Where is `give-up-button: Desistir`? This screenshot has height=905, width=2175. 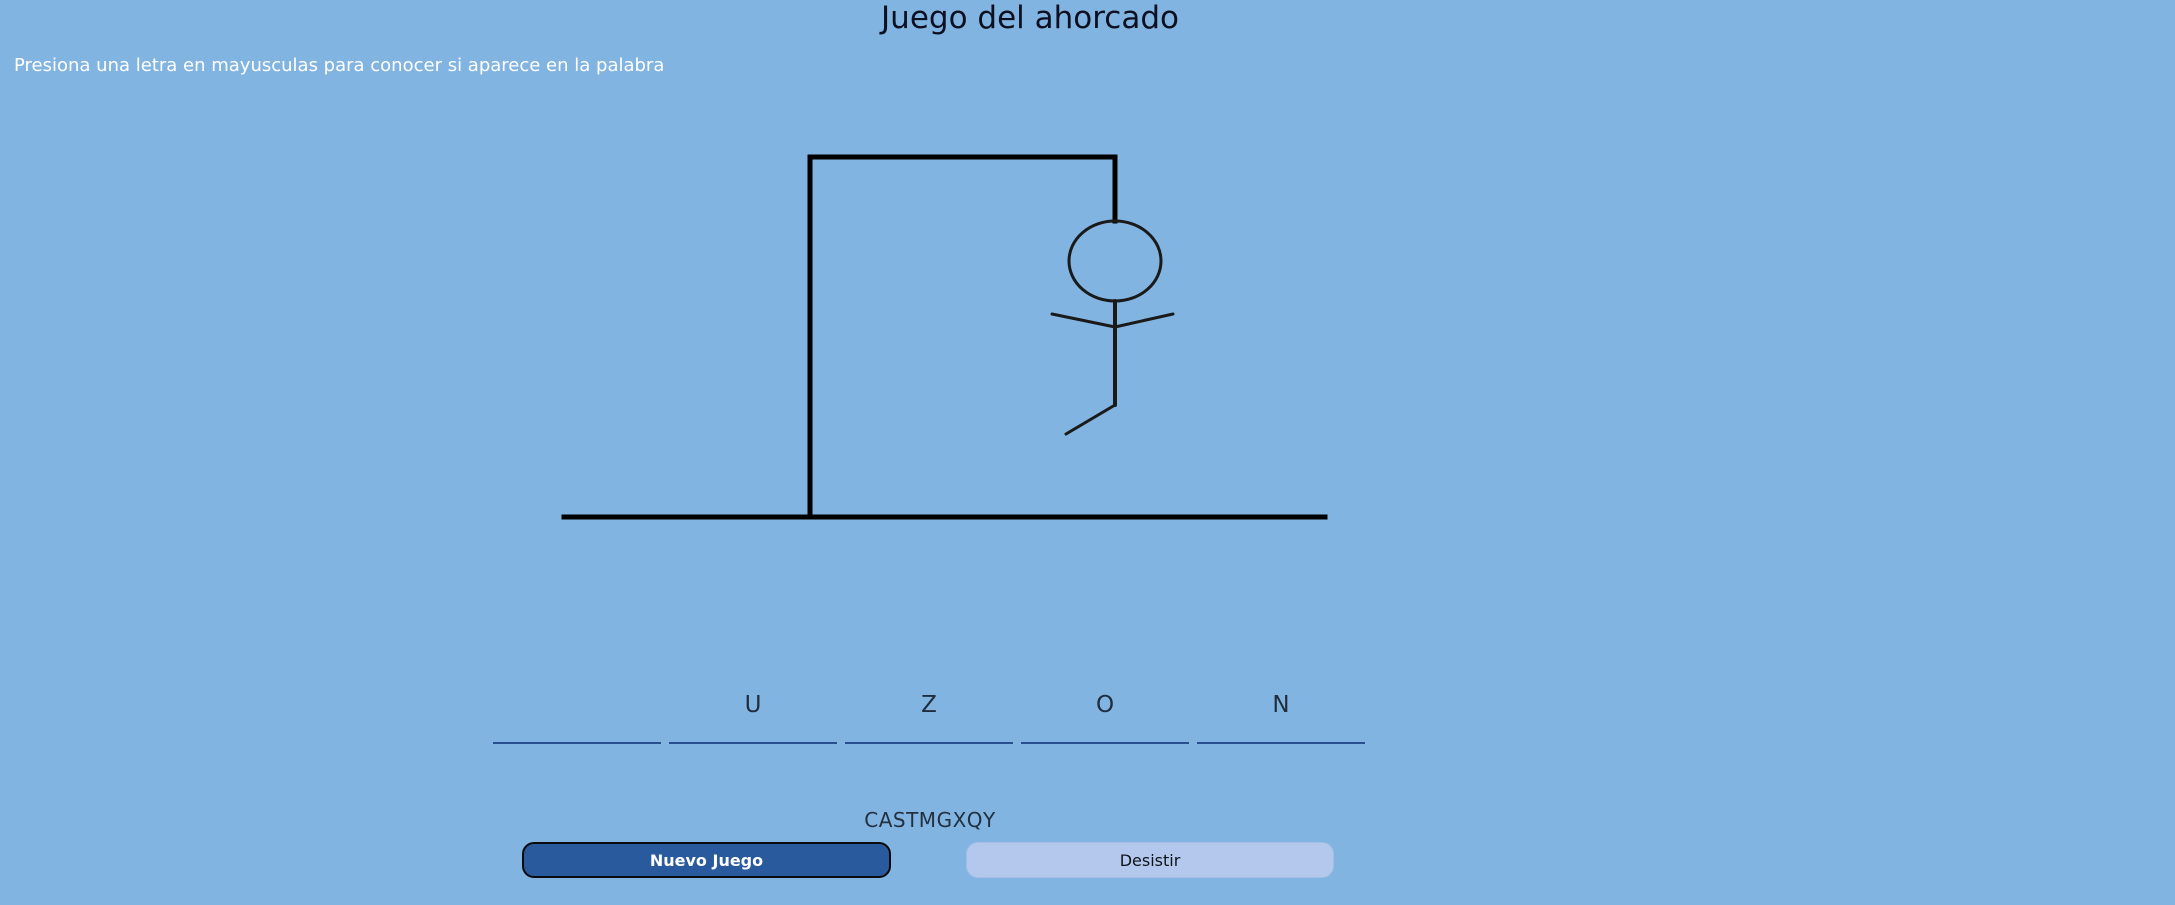 give-up-button: Desistir is located at coordinates (1150, 860).